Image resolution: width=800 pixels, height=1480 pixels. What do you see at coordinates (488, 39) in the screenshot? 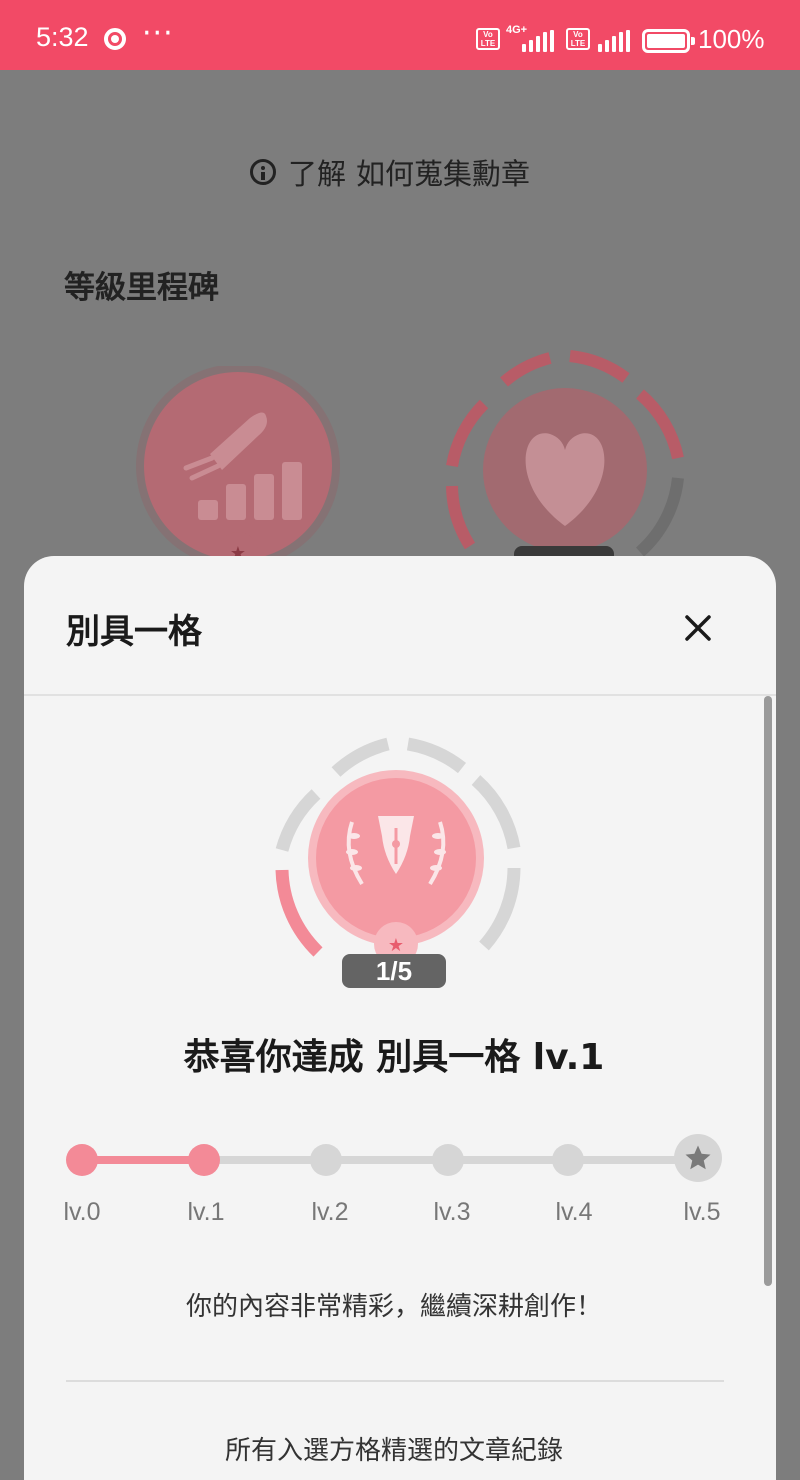
I see `volte-icon: Vo LTE` at bounding box center [488, 39].